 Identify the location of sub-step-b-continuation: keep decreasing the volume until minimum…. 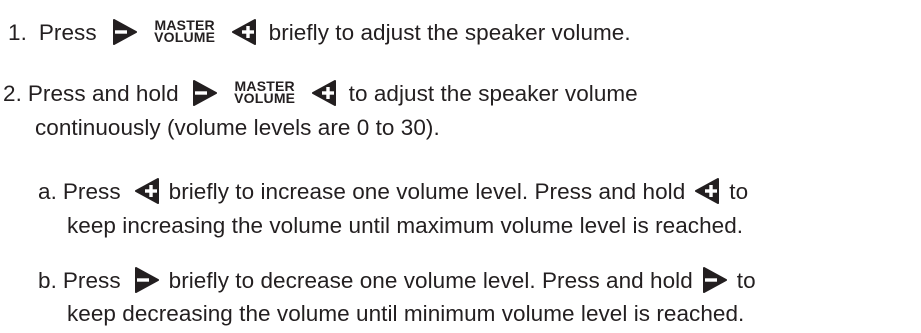
(405, 313).